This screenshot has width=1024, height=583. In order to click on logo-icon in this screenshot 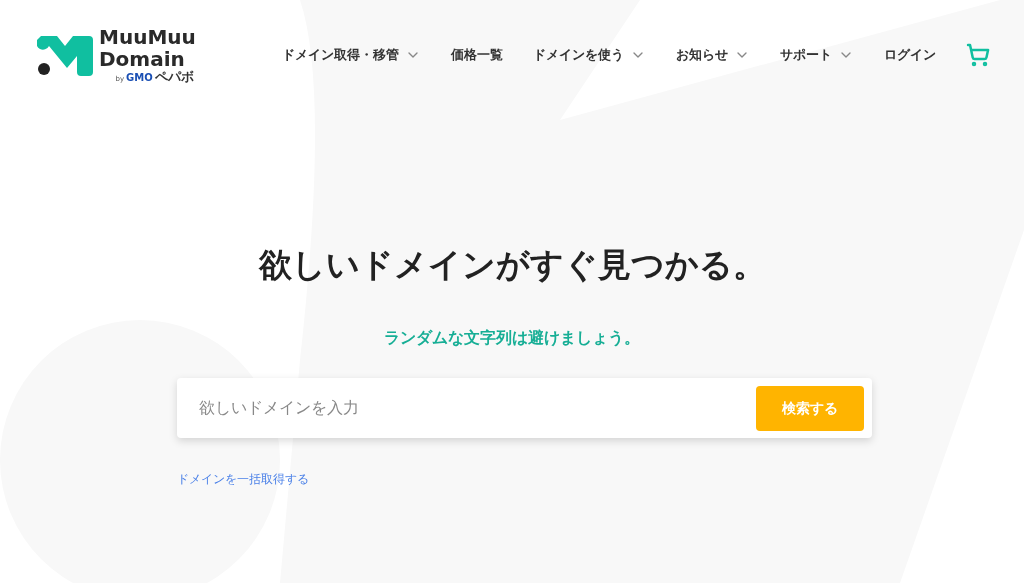, I will do `click(65, 55)`.